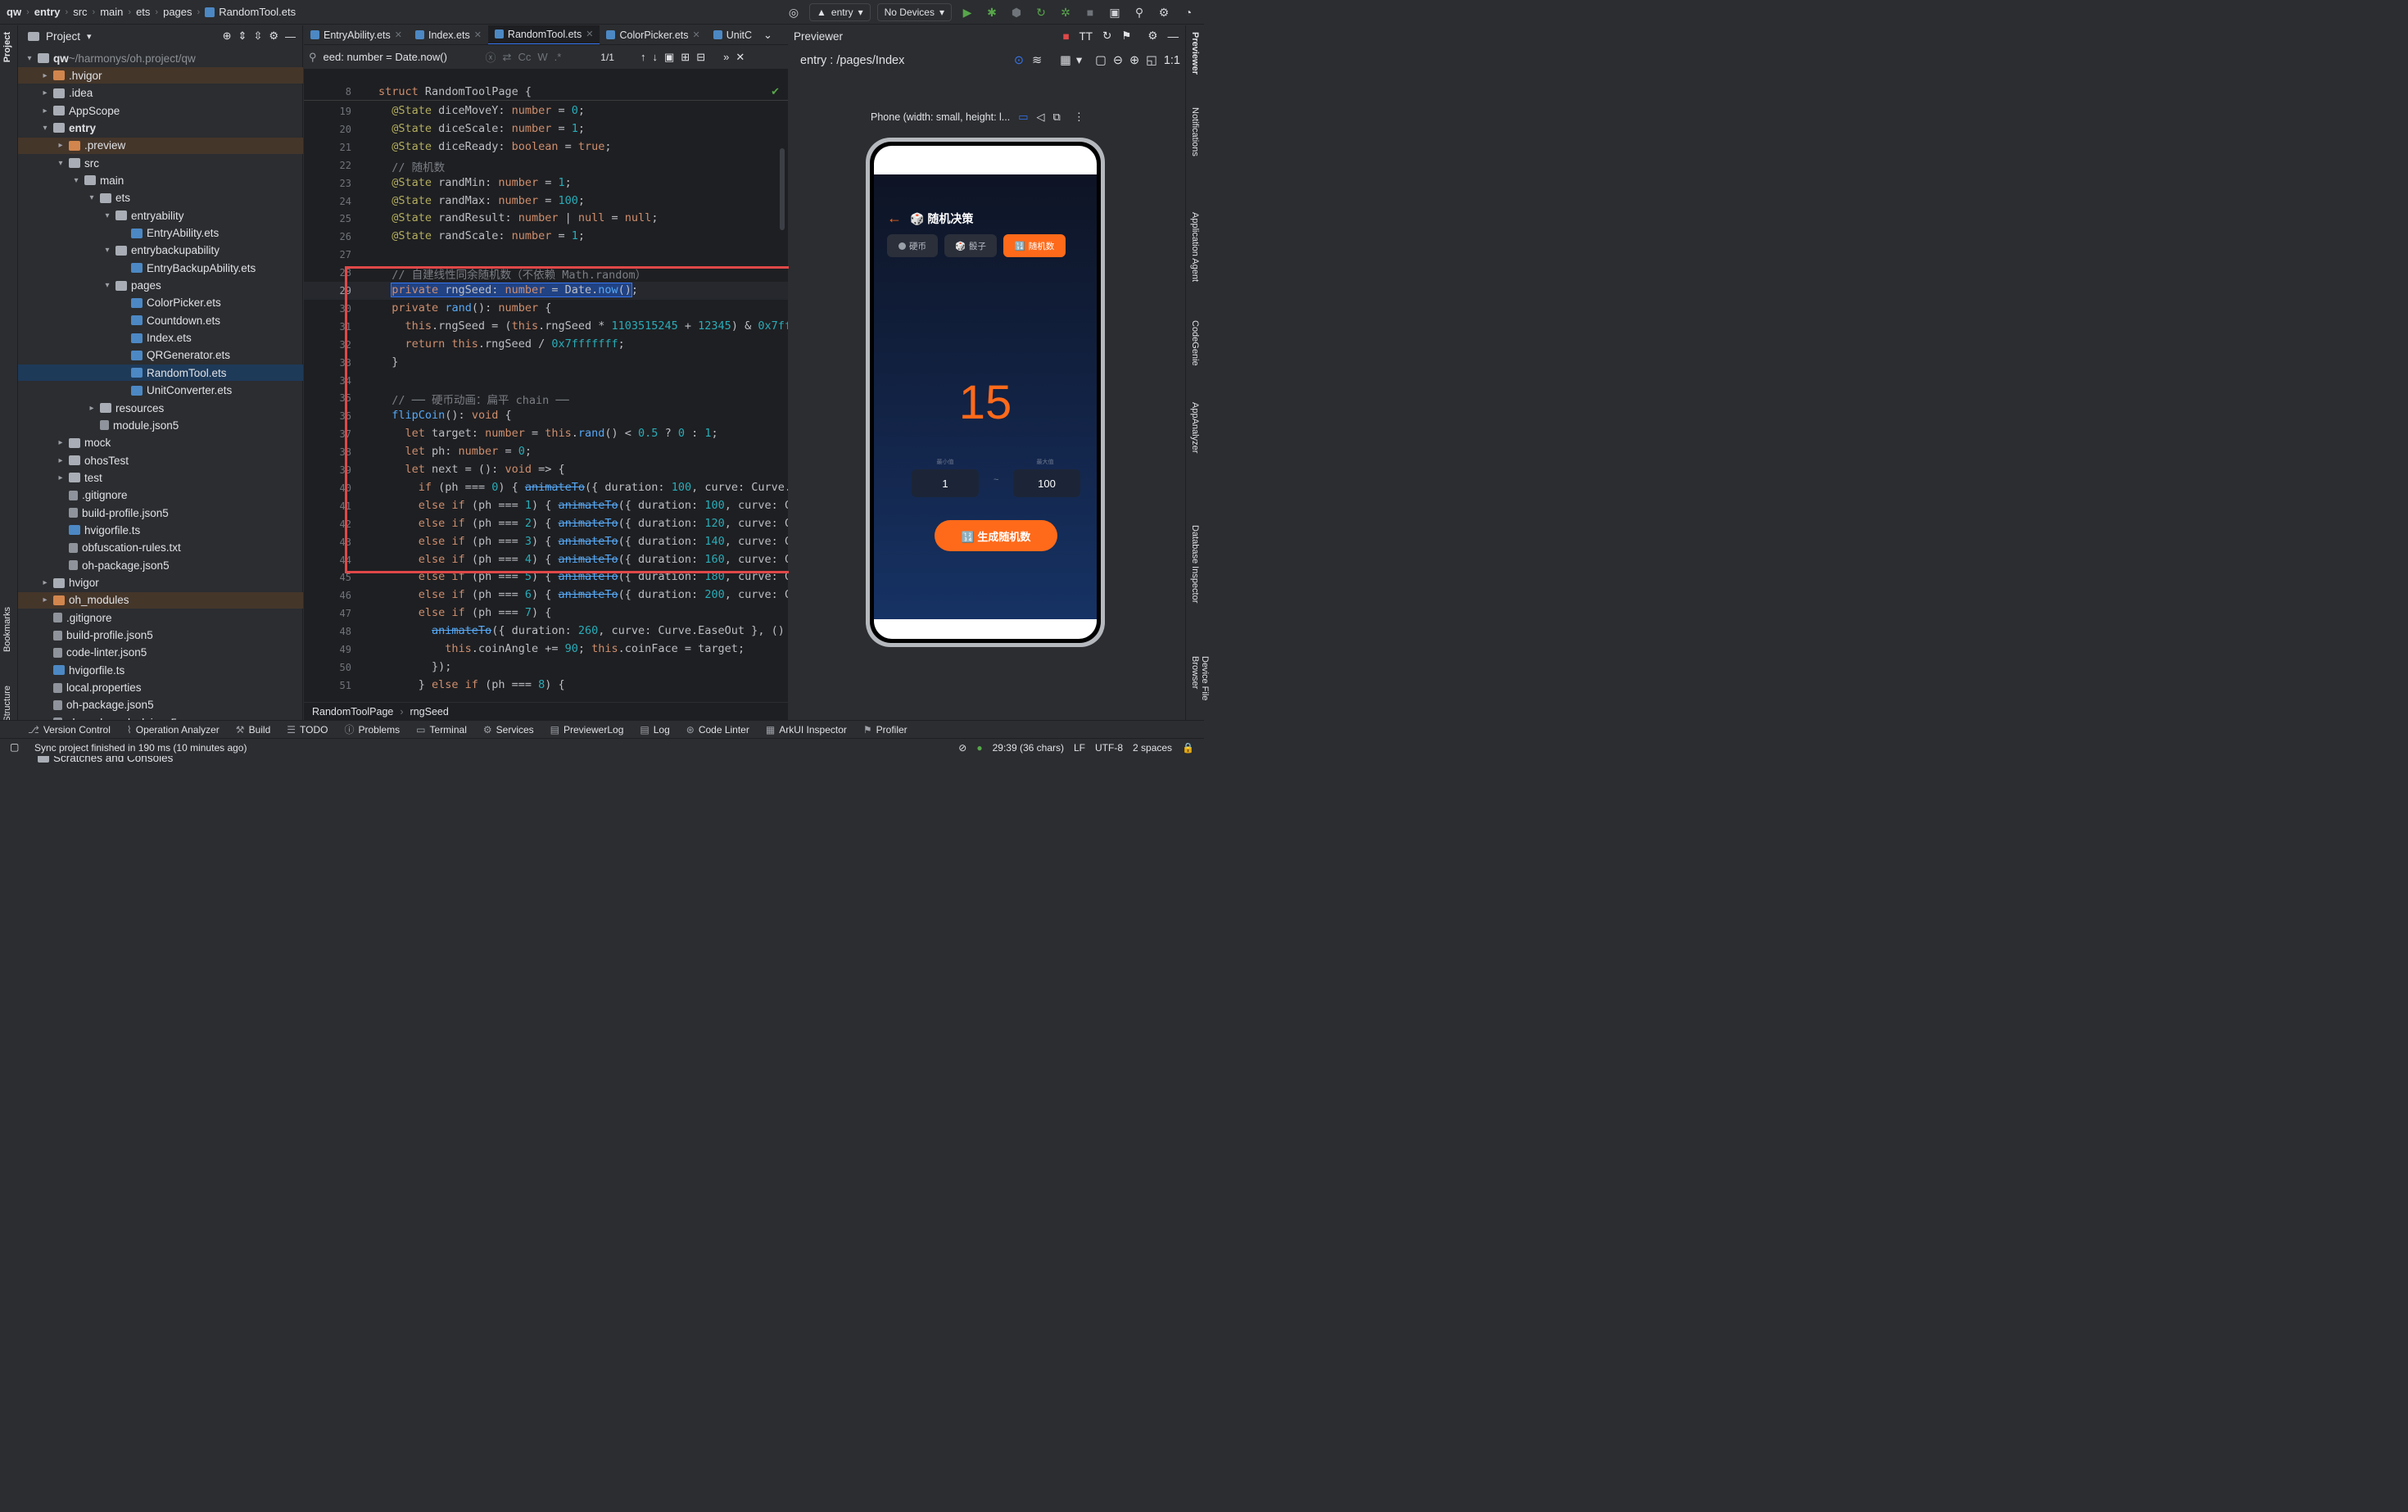 The width and height of the screenshot is (2408, 1512). Describe the element at coordinates (840, 12) in the screenshot. I see `run-config-select: ▲ entry ▾` at that location.